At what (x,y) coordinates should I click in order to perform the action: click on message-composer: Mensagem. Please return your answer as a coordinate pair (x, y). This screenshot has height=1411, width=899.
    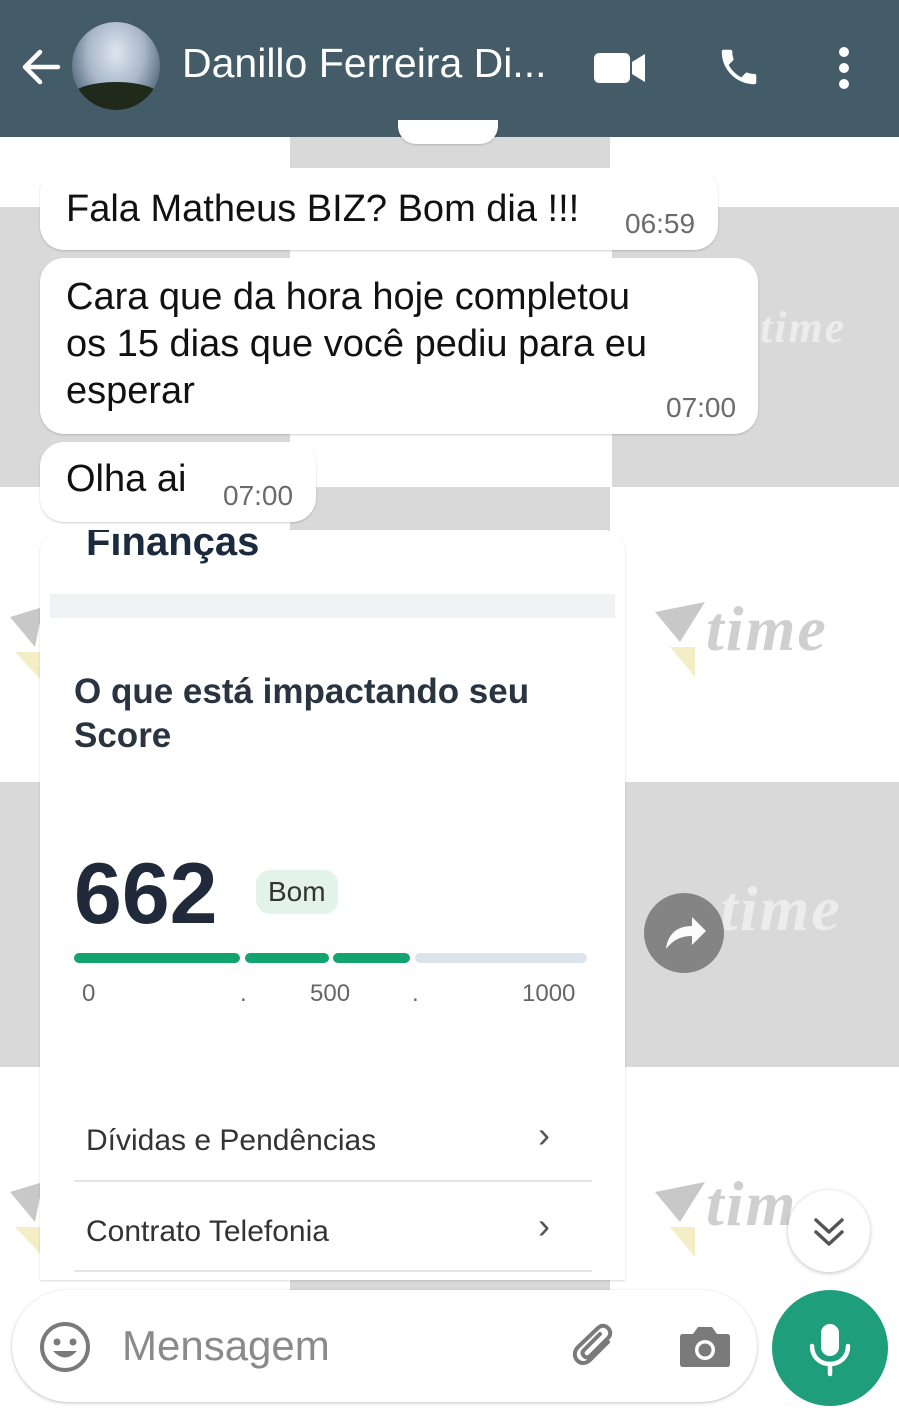
    Looking at the image, I should click on (384, 1346).